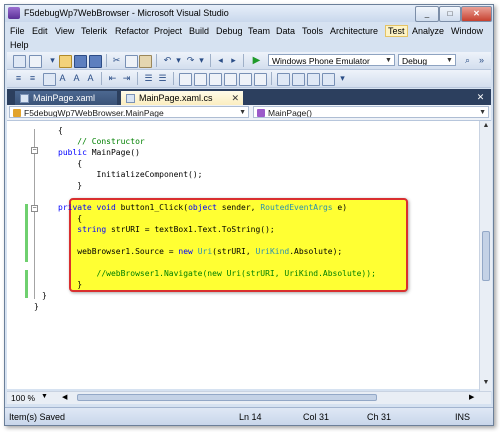  What do you see at coordinates (312, 31) in the screenshot?
I see `menu-tools: Tools` at bounding box center [312, 31].